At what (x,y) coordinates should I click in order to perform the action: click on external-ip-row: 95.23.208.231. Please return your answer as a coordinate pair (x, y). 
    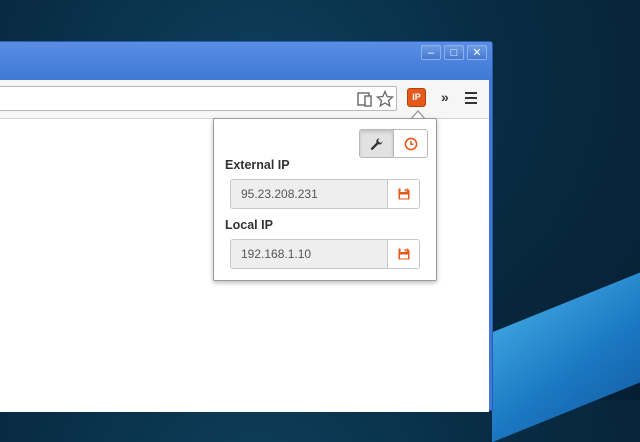
    Looking at the image, I should click on (325, 194).